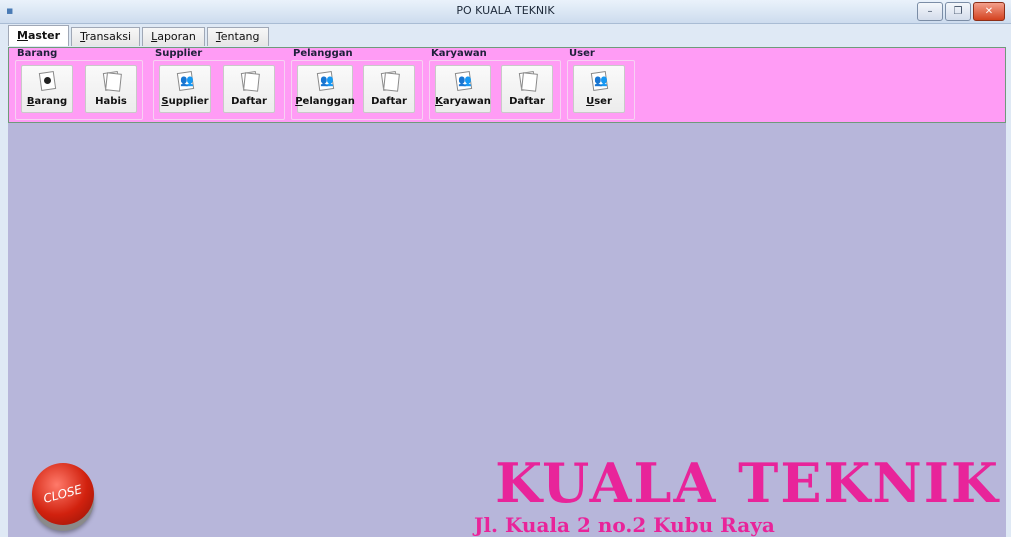  Describe the element at coordinates (47, 81) in the screenshot. I see `item-icon` at that location.